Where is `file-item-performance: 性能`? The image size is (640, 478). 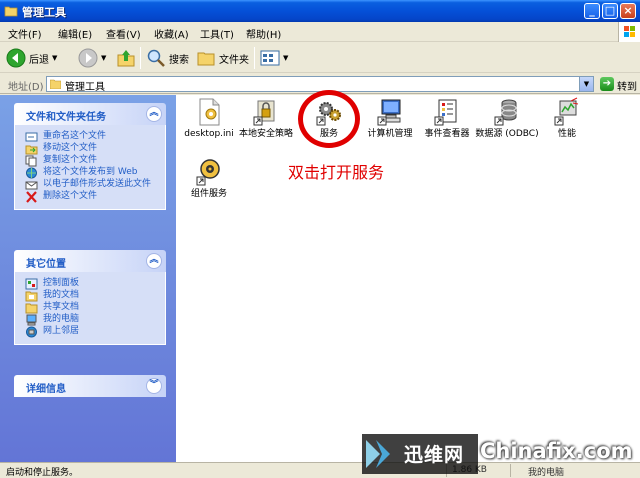 file-item-performance: 性能 is located at coordinates (567, 118).